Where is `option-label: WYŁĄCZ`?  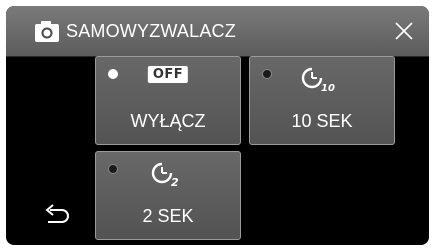
option-label: WYŁĄCZ is located at coordinates (168, 121).